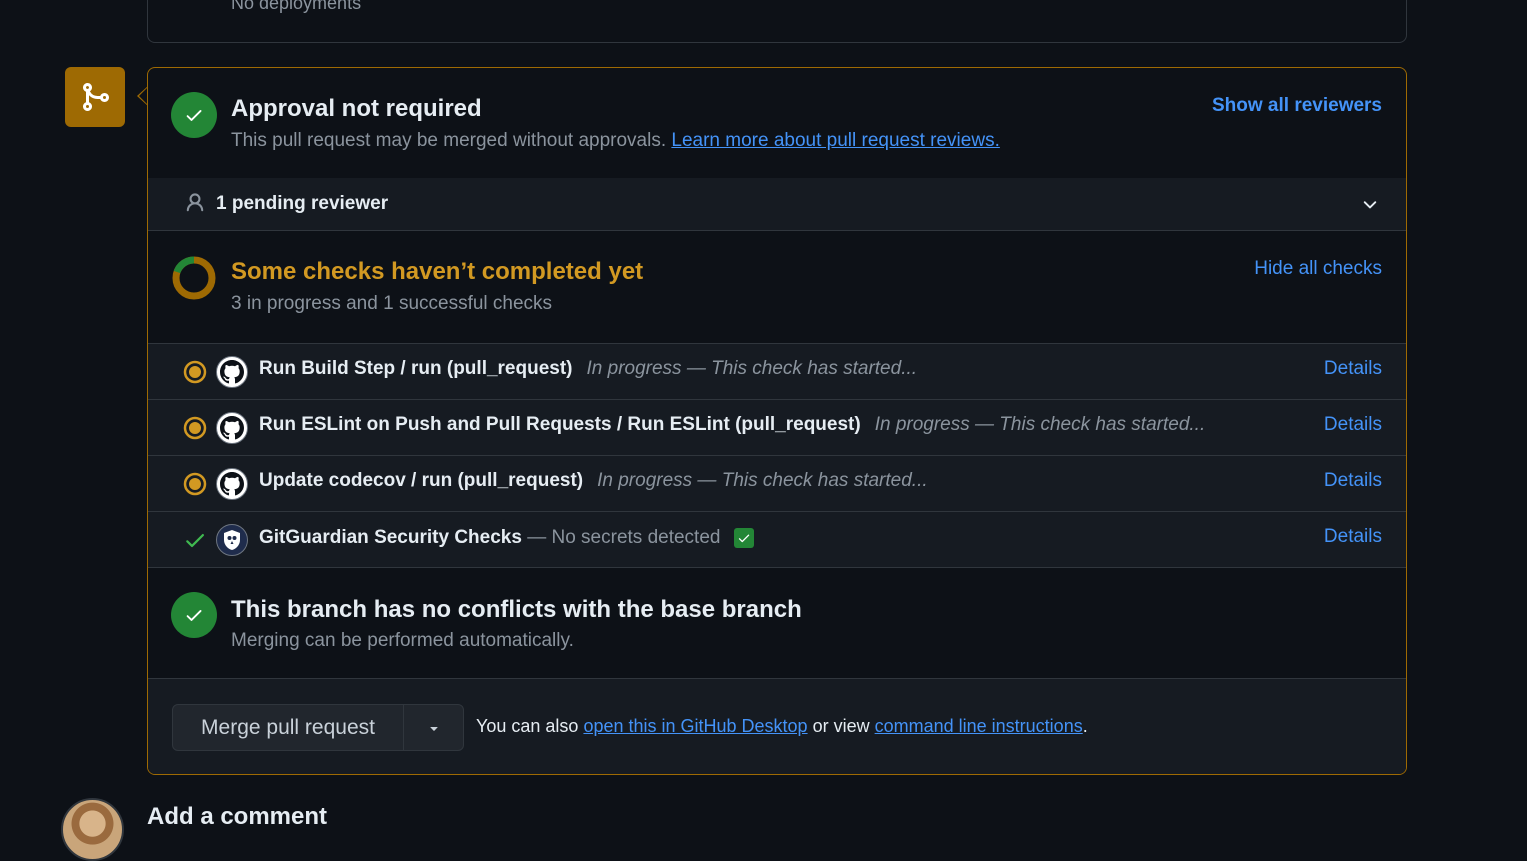  Describe the element at coordinates (695, 726) in the screenshot. I see `open-in-desktop-link: open this in GitHub Desktop` at that location.